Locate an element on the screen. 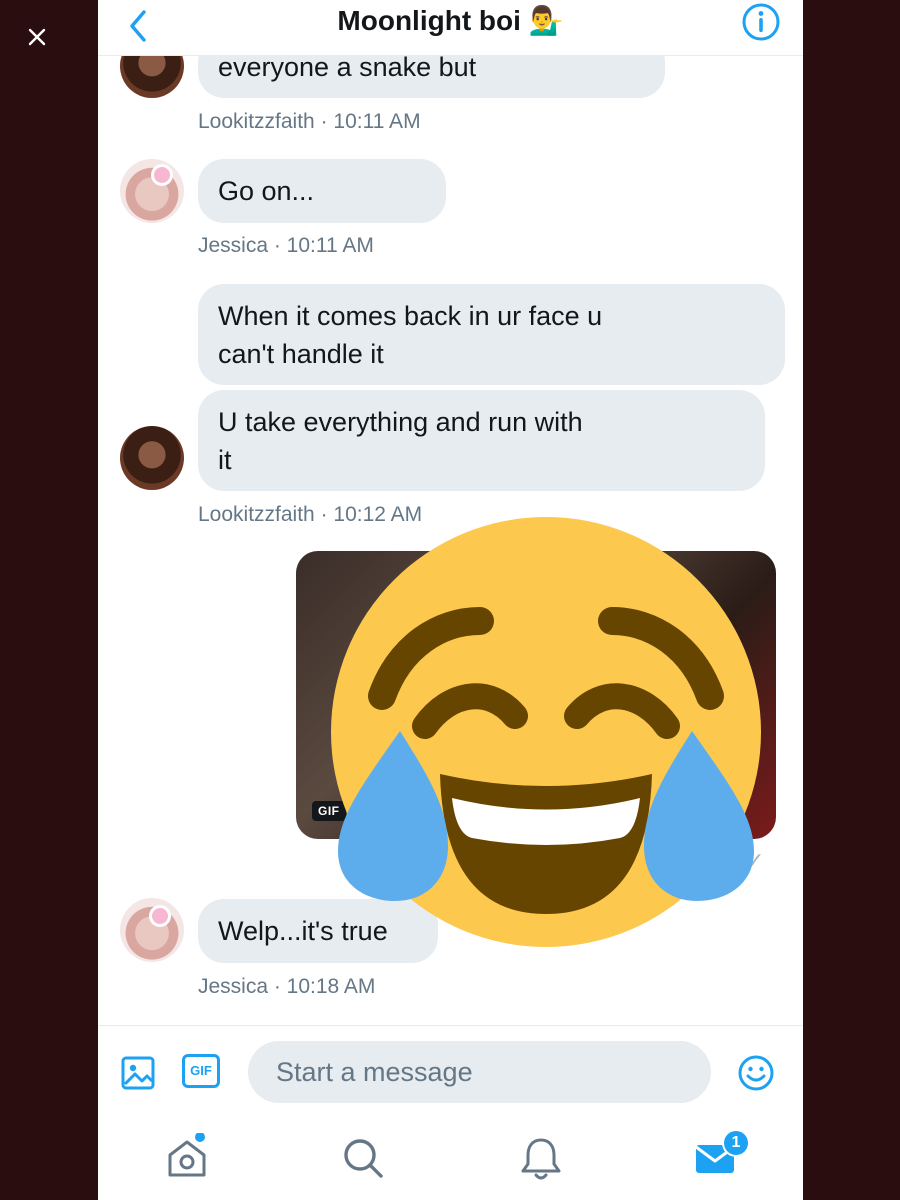 The image size is (900, 1200). bell-icon is located at coordinates (541, 1158).